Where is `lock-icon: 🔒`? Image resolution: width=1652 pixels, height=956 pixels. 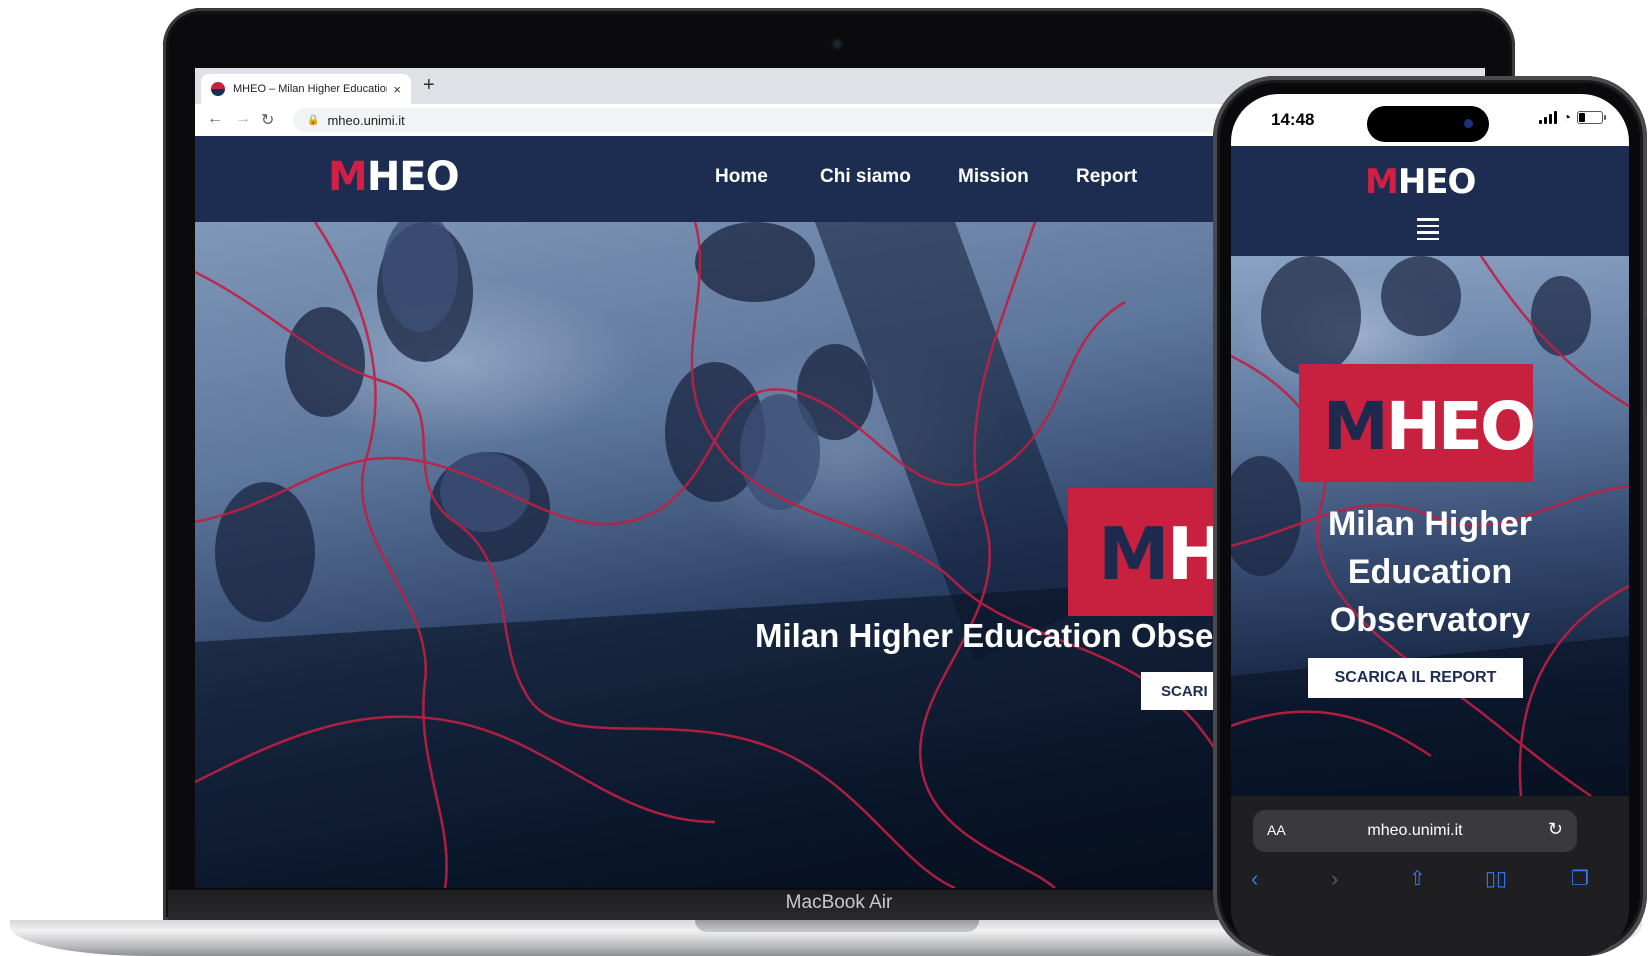 lock-icon: 🔒 is located at coordinates (313, 120).